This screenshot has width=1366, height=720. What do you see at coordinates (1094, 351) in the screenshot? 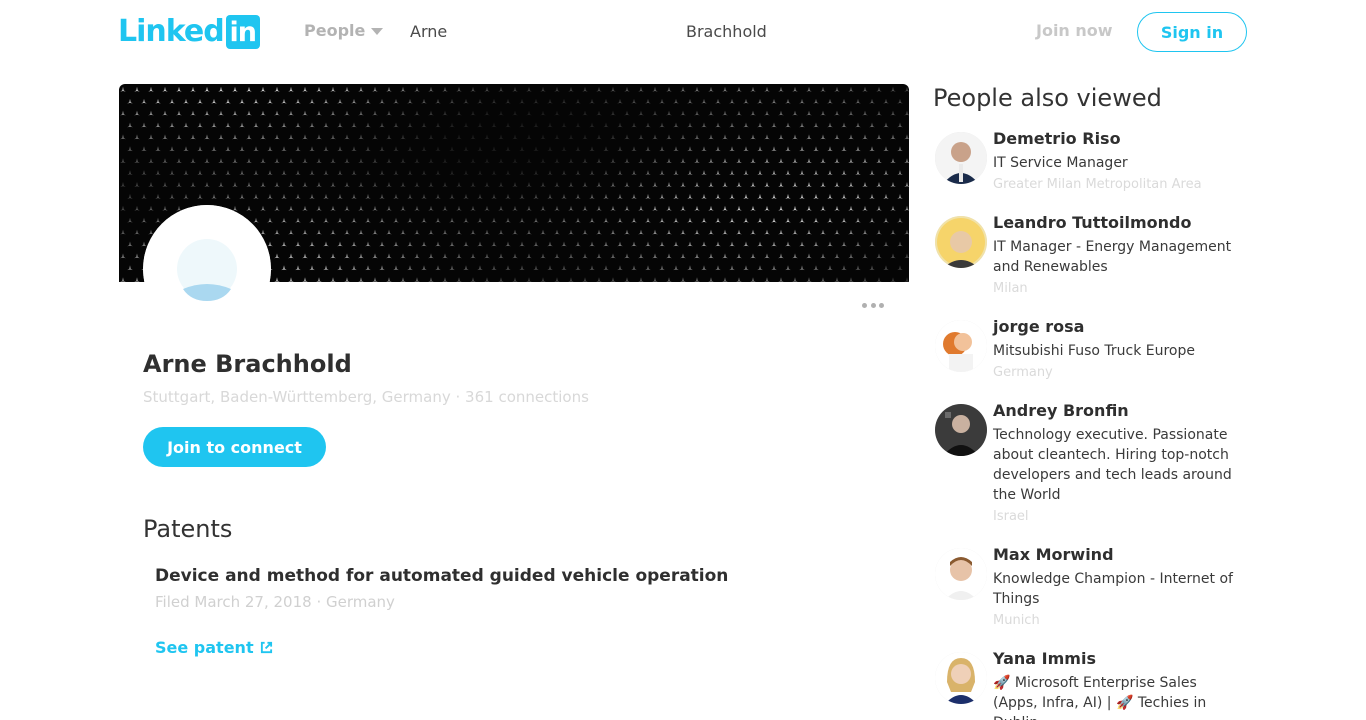
I see `person-headline: Mitsubishi Fuso Truck Europe` at bounding box center [1094, 351].